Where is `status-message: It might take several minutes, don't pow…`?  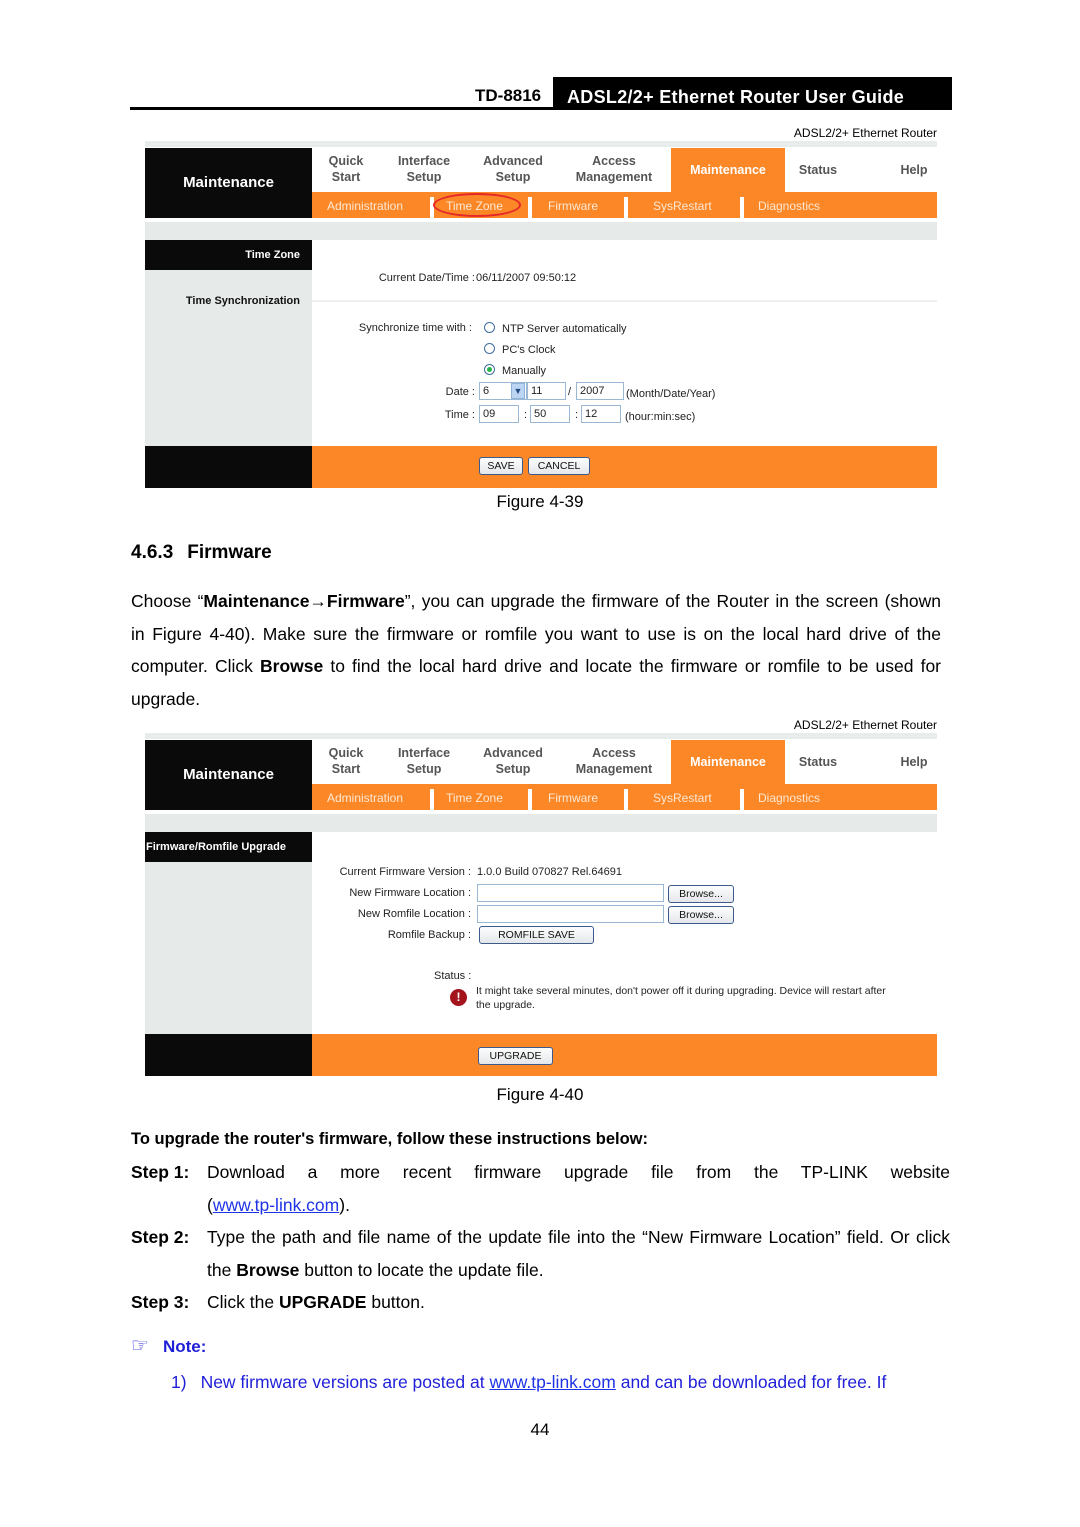 status-message: It might take several minutes, don't pow… is located at coordinates (681, 998).